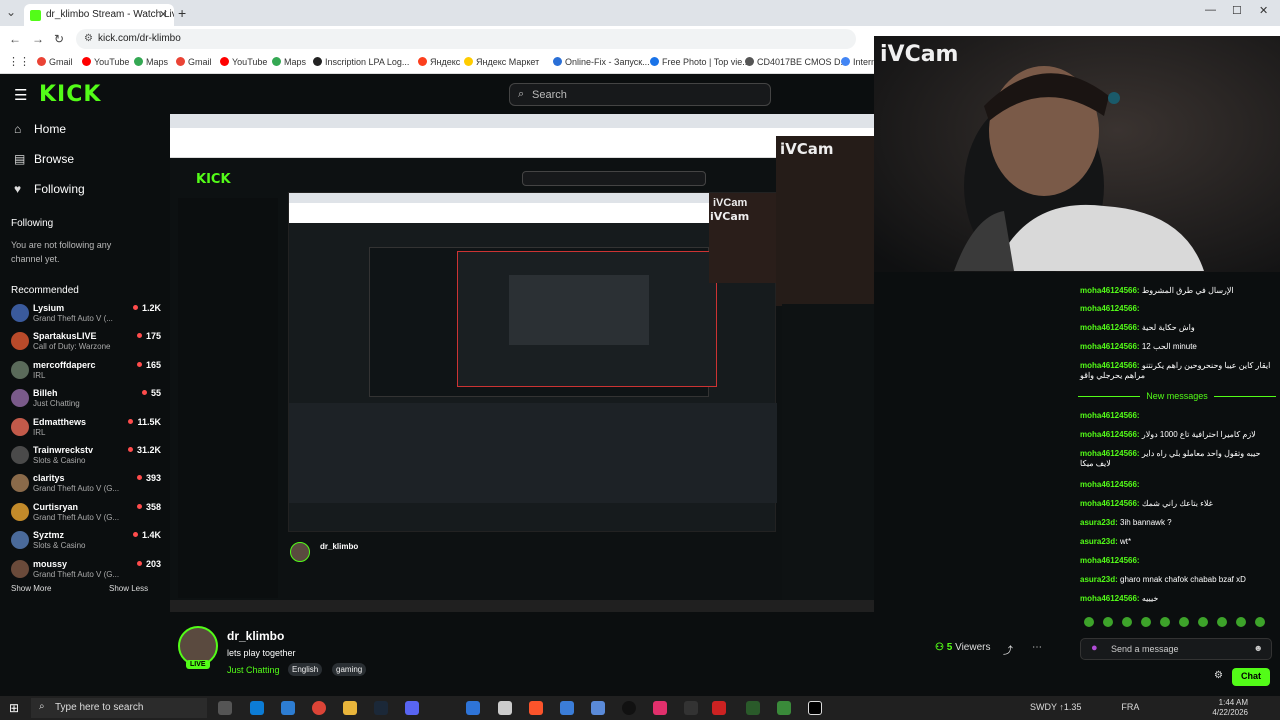 The image size is (1280, 720). I want to click on sidebar-item-home: ⌂ Home, so click(40, 129).